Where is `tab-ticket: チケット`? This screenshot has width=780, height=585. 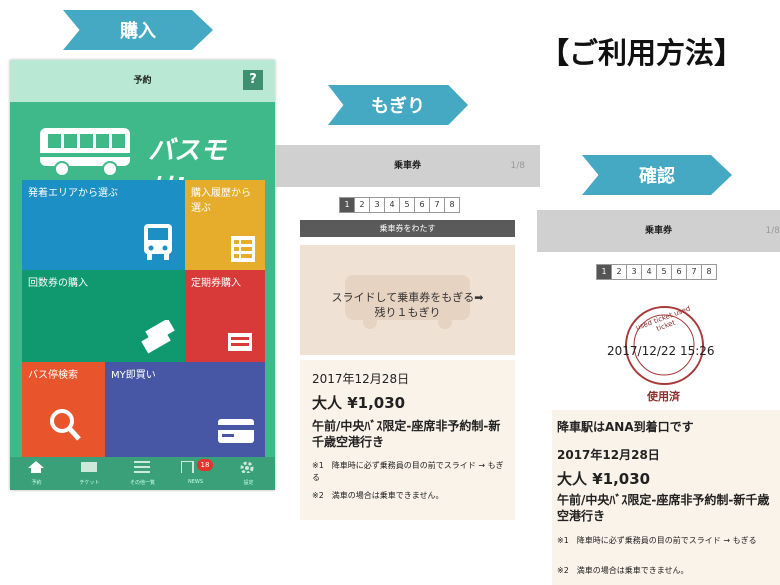
tab-ticket: チケット is located at coordinates (89, 473).